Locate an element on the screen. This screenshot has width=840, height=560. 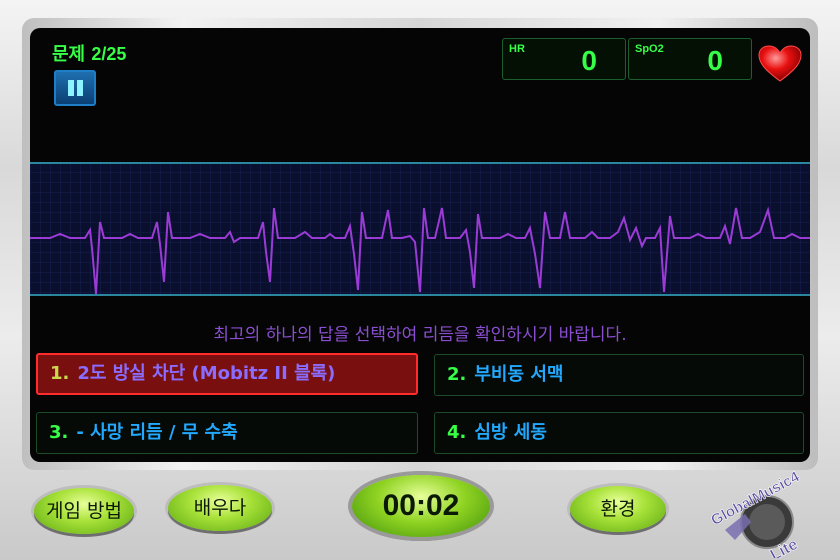
spo2-label: SpO2 is located at coordinates (649, 49).